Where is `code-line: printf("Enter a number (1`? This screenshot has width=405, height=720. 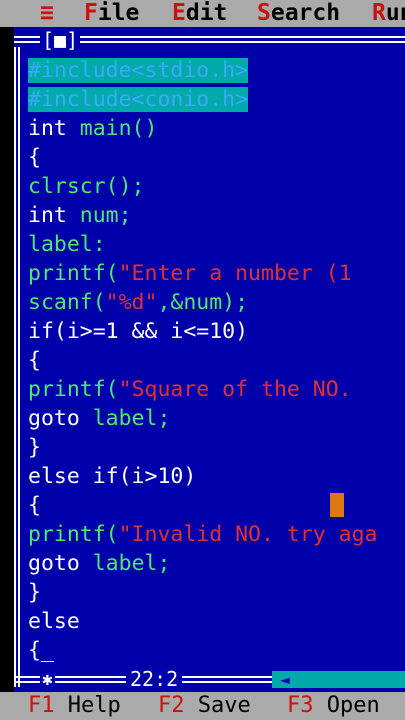
code-line: printf("Enter a number (1 is located at coordinates (216, 273).